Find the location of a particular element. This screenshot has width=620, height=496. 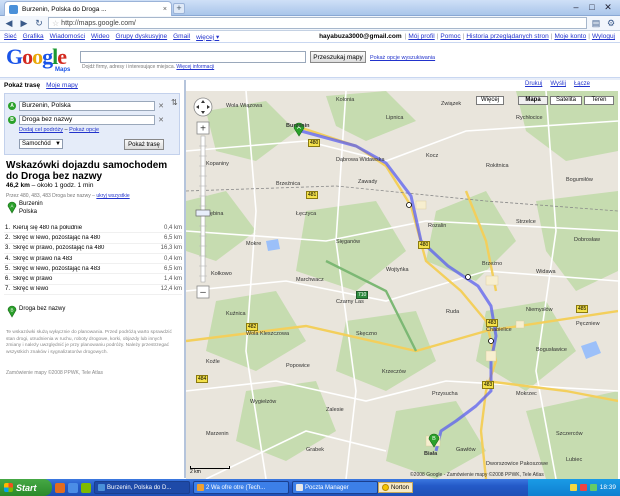

end-location: Droga bez nazwy is located at coordinates (42, 309).